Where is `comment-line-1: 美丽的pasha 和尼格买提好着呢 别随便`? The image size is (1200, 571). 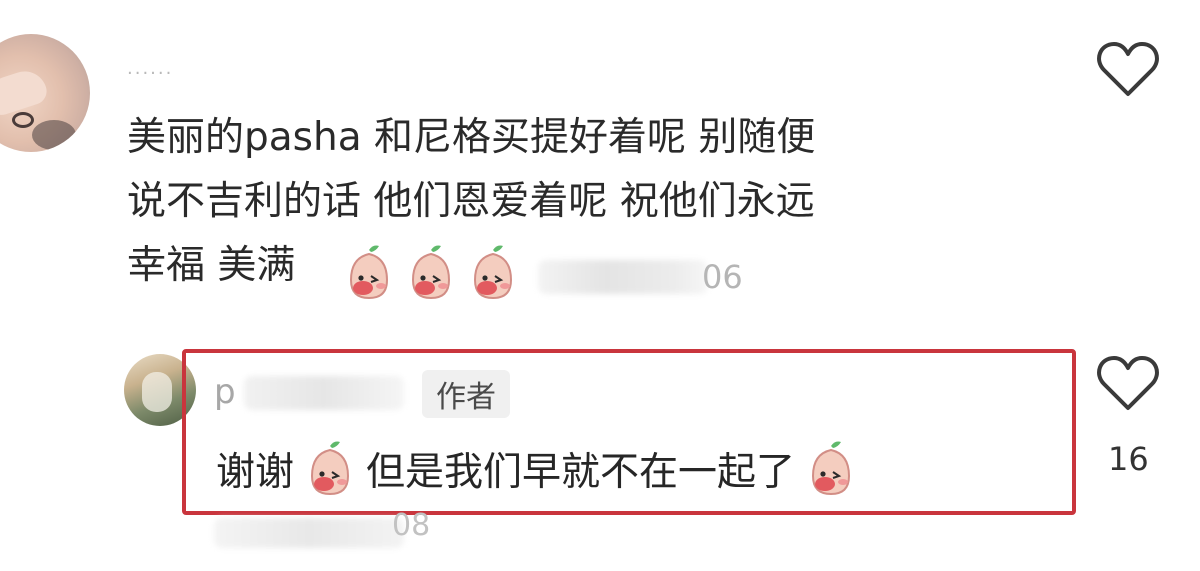
comment-line-1: 美丽的pasha 和尼格买提好着呢 别随便 is located at coordinates (471, 137).